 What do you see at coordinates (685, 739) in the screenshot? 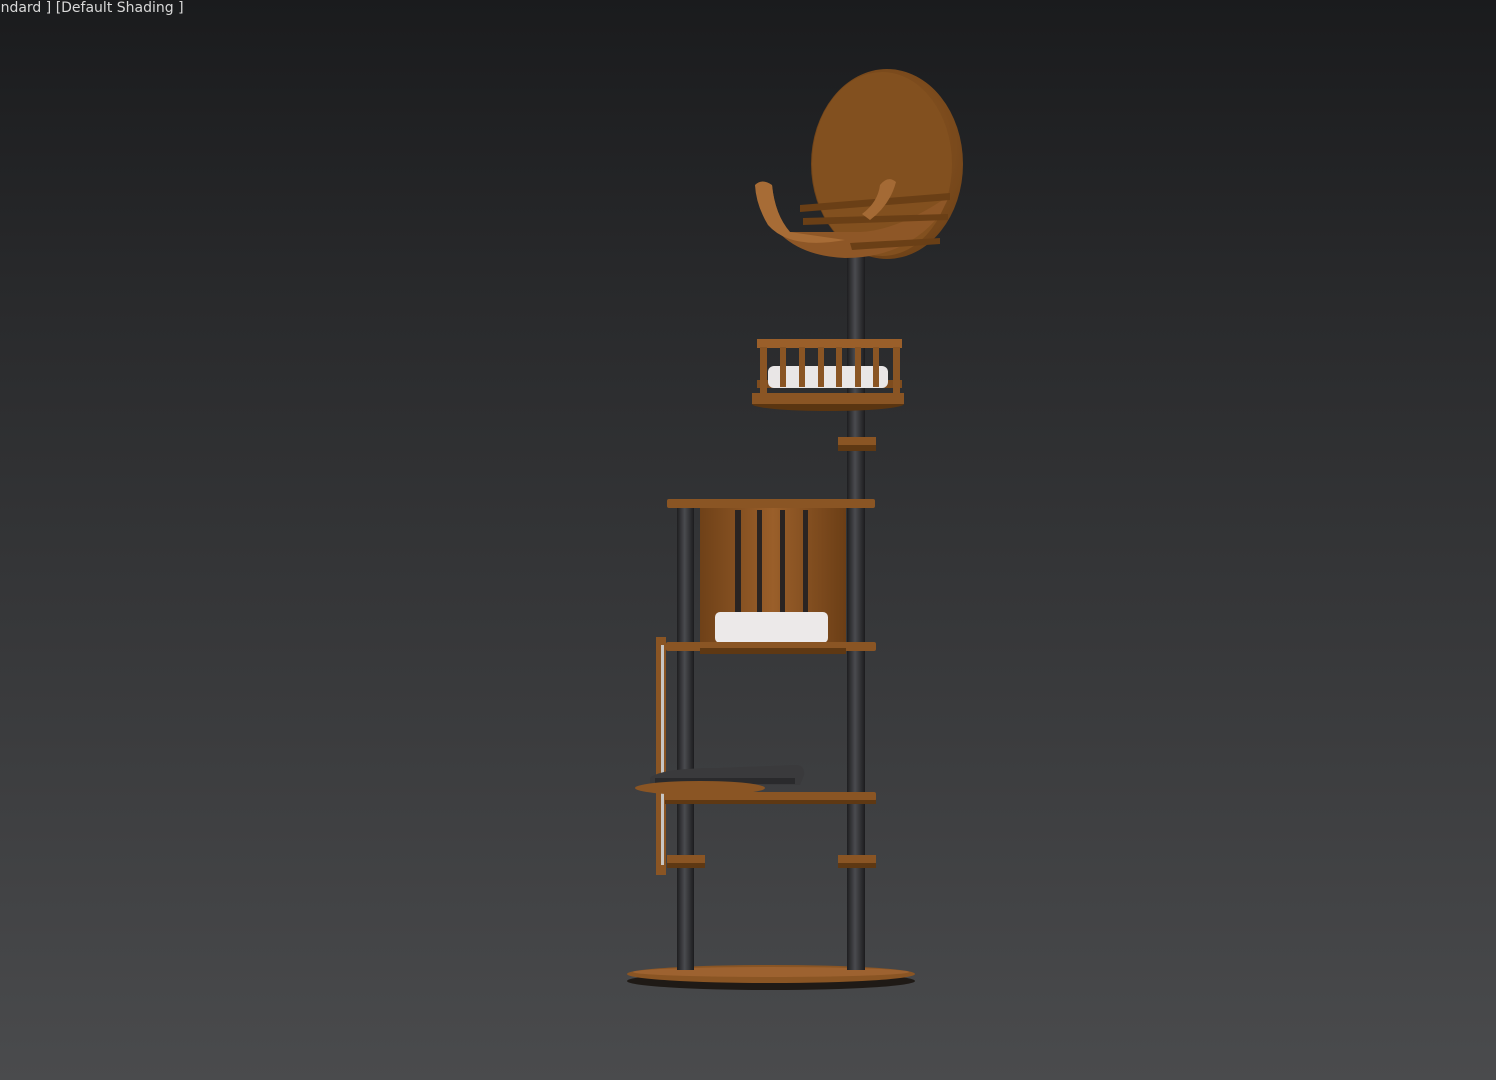
I see `pole-left` at bounding box center [685, 739].